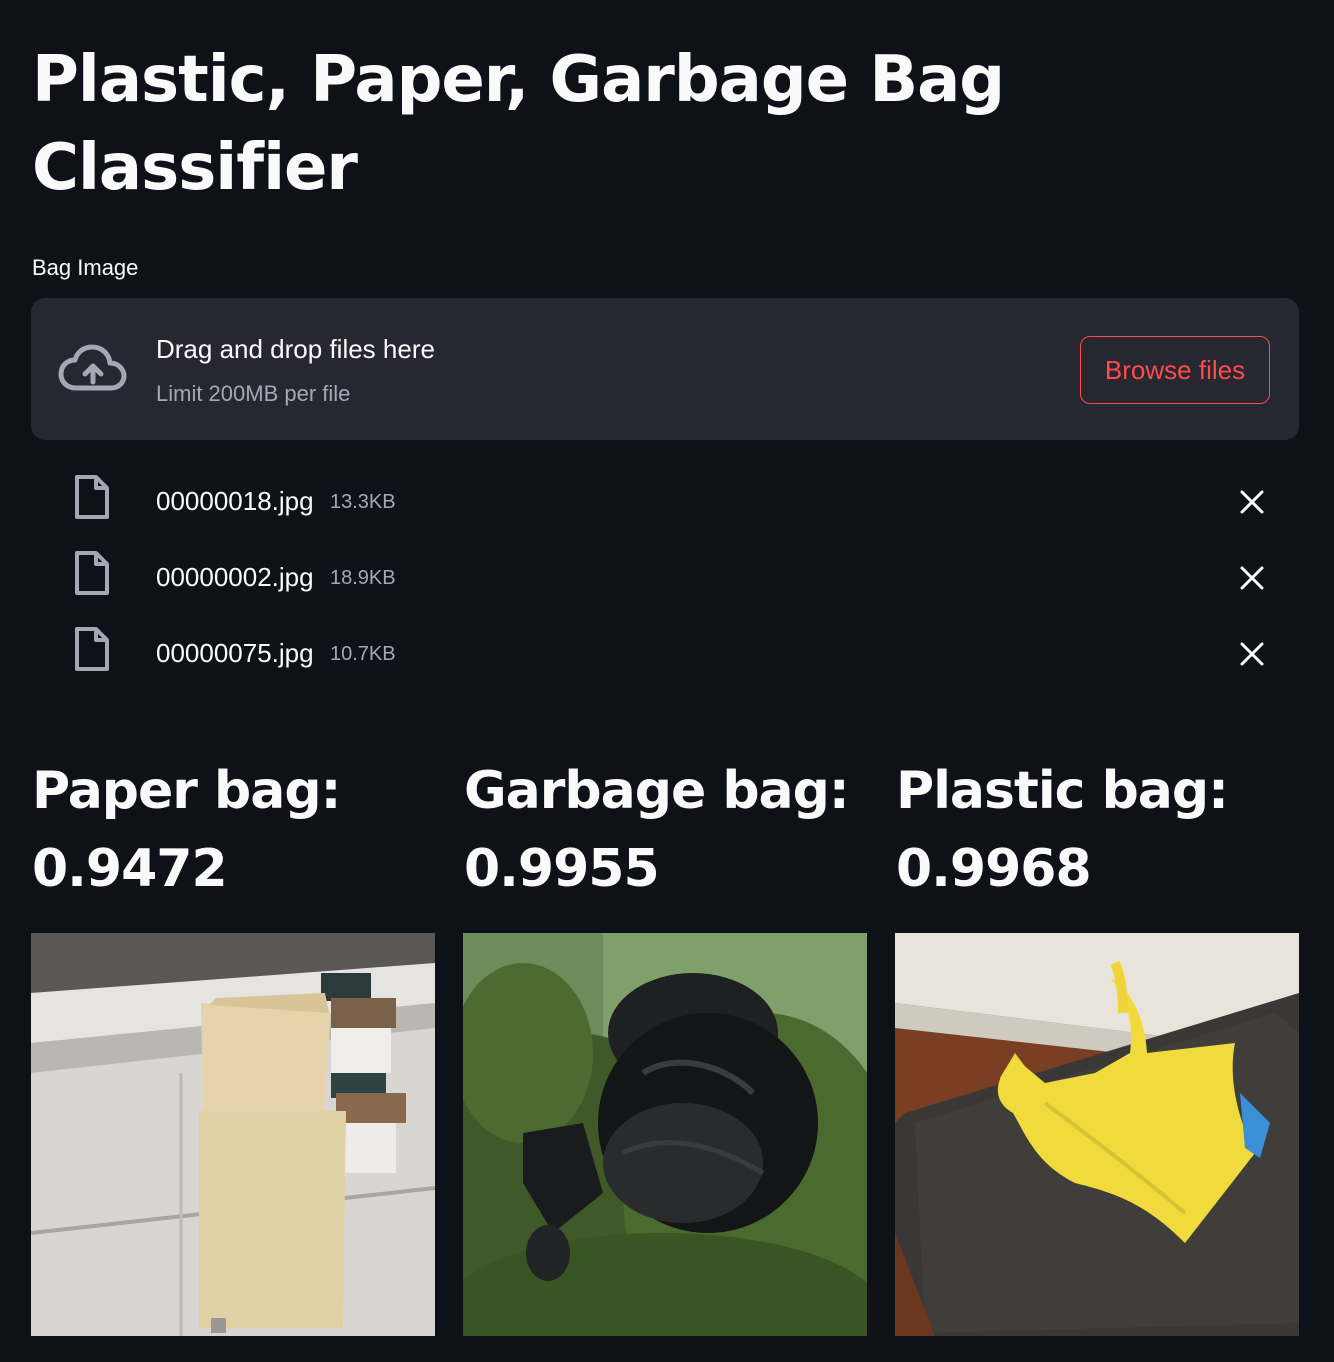 This screenshot has height=1362, width=1334. What do you see at coordinates (562, 869) in the screenshot?
I see `result-score: 0.9955` at bounding box center [562, 869].